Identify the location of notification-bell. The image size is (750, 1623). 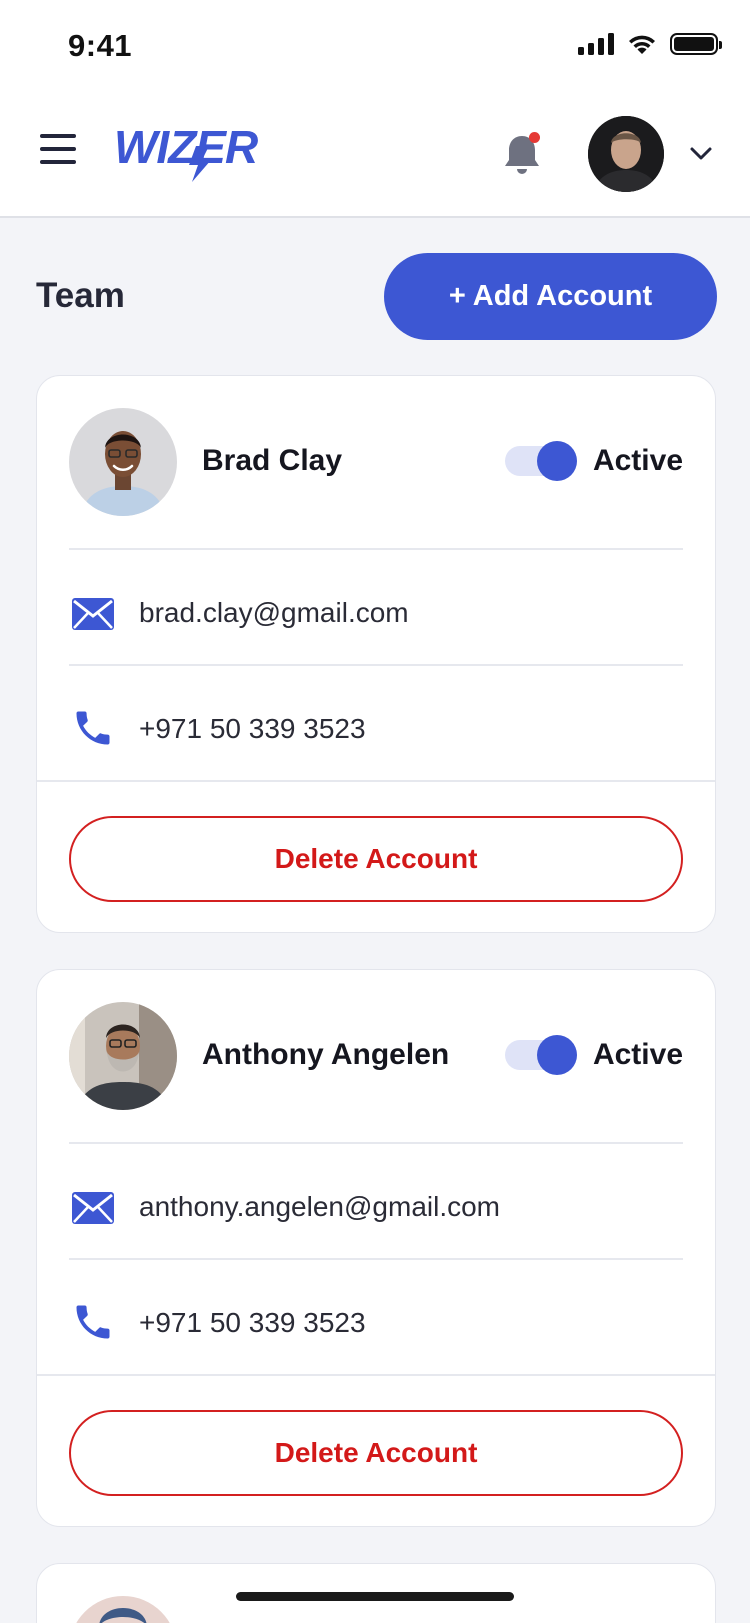
(522, 154).